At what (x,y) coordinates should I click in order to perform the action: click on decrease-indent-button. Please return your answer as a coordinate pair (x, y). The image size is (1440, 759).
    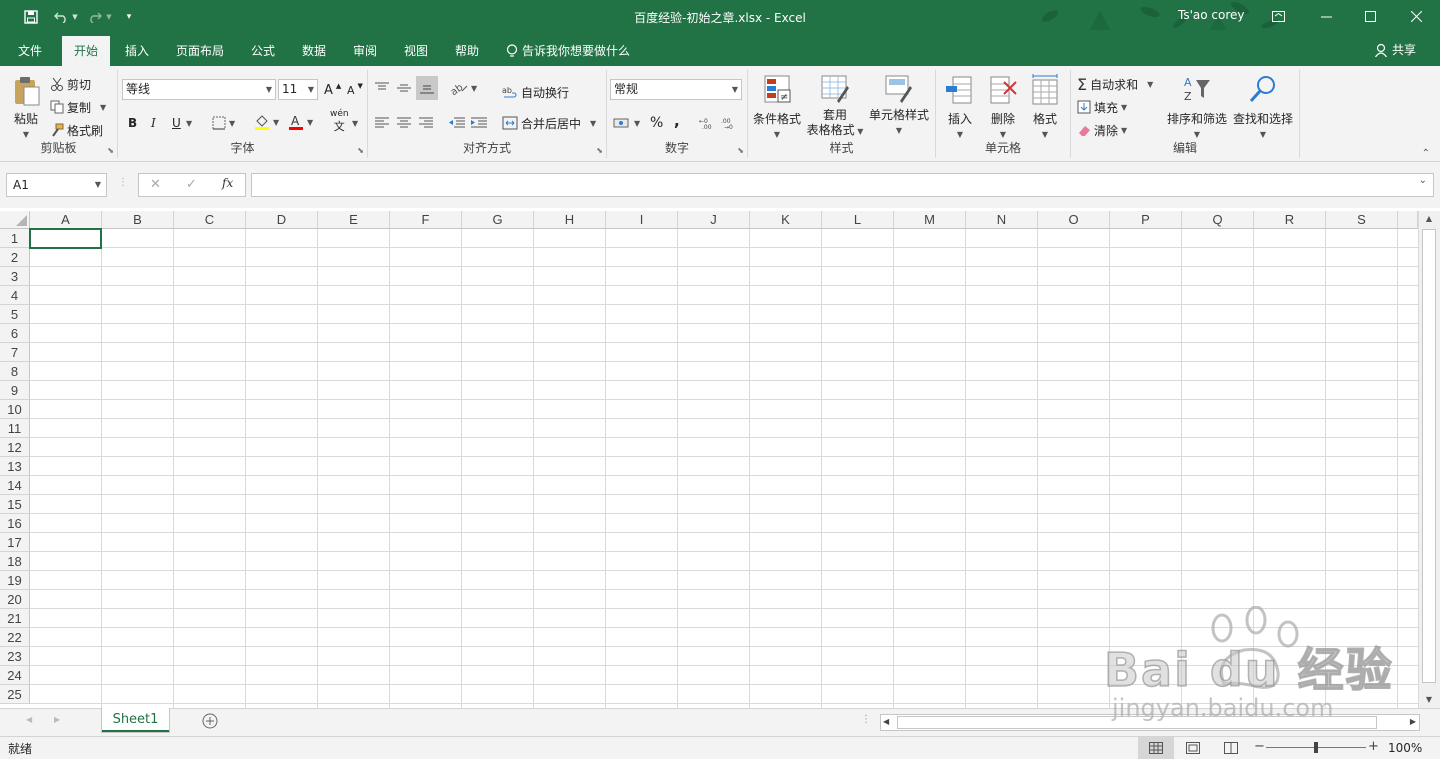
    Looking at the image, I should click on (457, 123).